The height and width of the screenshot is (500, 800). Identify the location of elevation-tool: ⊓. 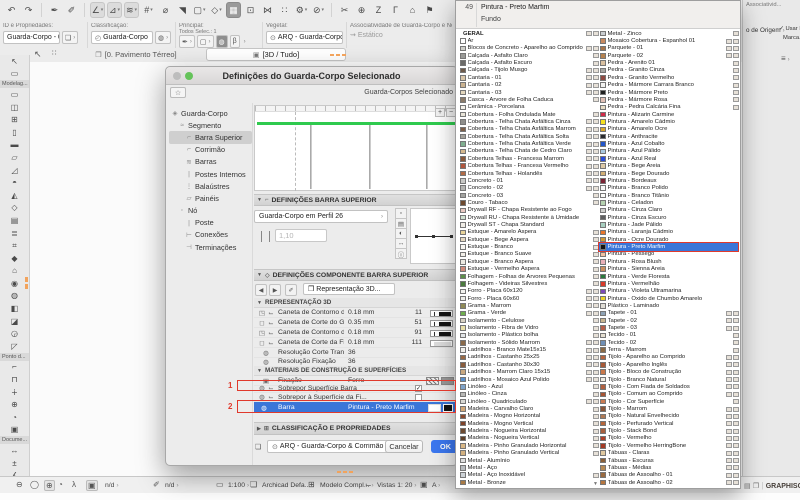
(14, 379).